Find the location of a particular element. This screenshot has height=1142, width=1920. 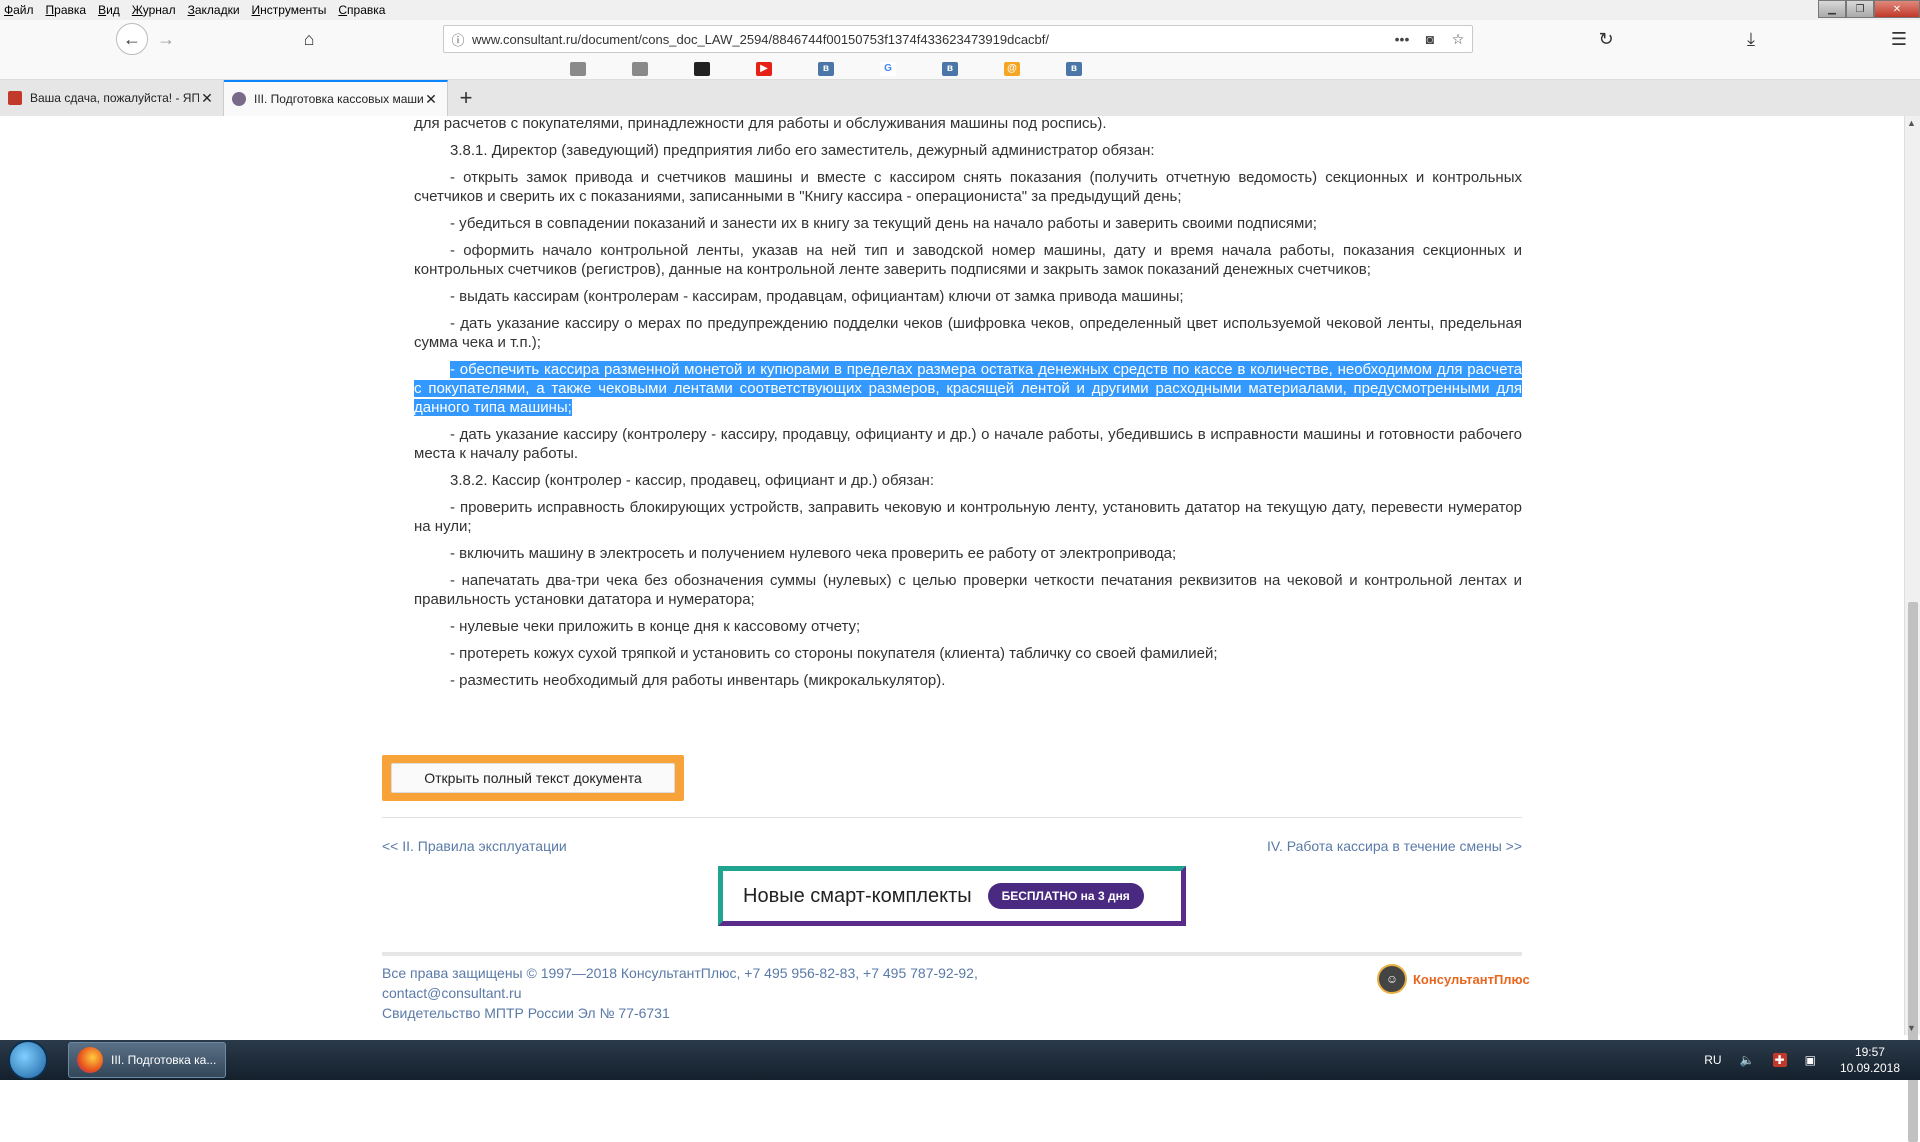

tab-consultant: III. Подготовка кассовых маши ✕ is located at coordinates (336, 98).